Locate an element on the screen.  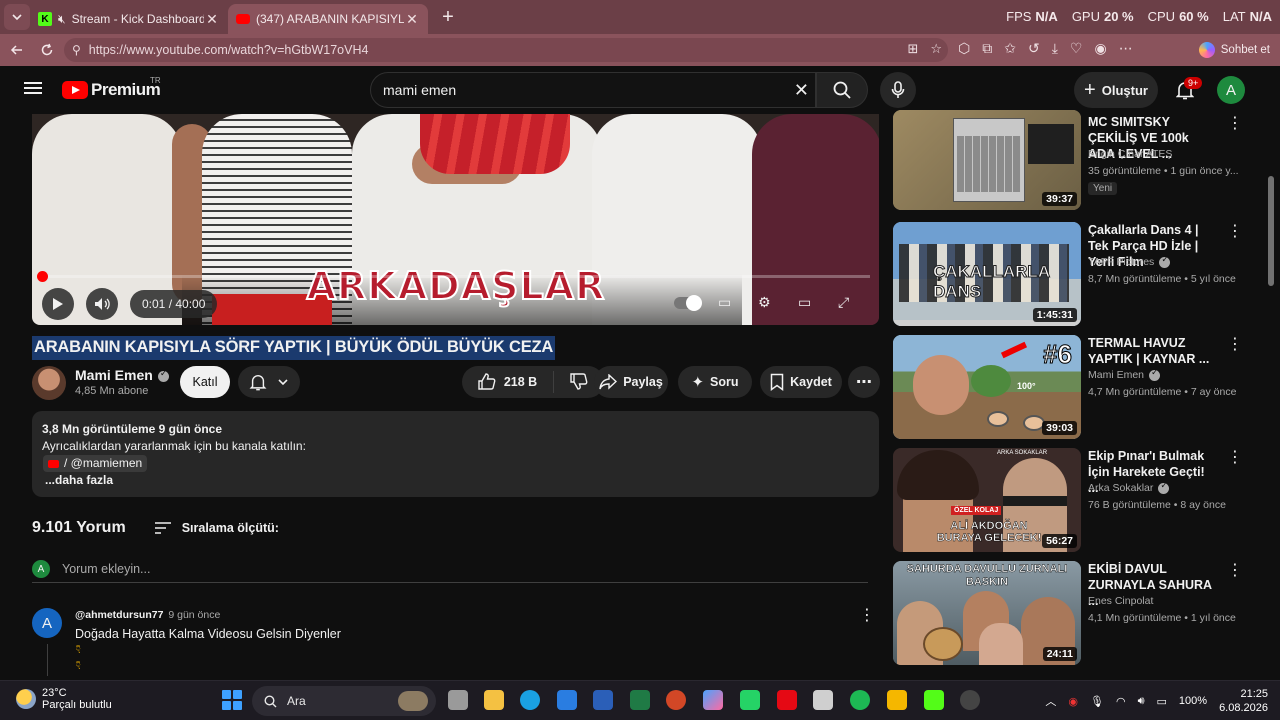
commenter-avatar: A is located at coordinates (47, 623).